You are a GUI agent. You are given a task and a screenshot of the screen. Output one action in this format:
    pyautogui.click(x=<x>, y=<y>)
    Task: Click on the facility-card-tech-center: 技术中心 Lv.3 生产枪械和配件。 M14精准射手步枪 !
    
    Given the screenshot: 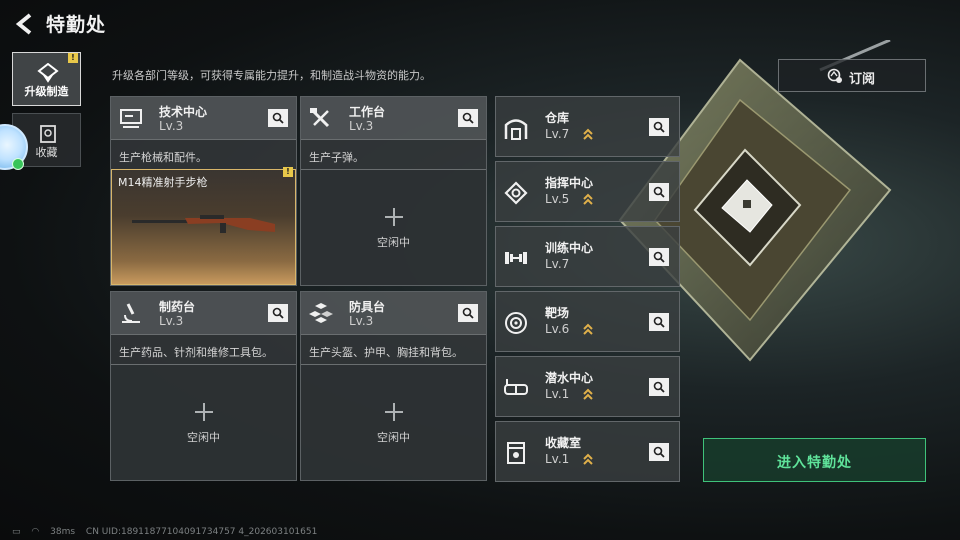 What is the action you would take?
    pyautogui.click(x=203, y=191)
    